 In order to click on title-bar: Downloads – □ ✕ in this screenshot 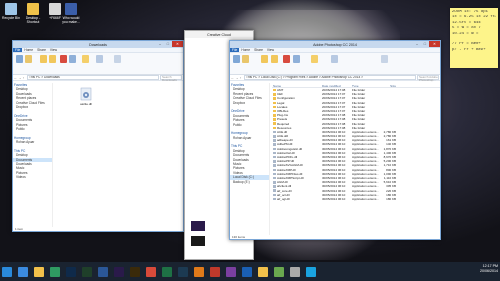, I will do `click(98, 44)`.